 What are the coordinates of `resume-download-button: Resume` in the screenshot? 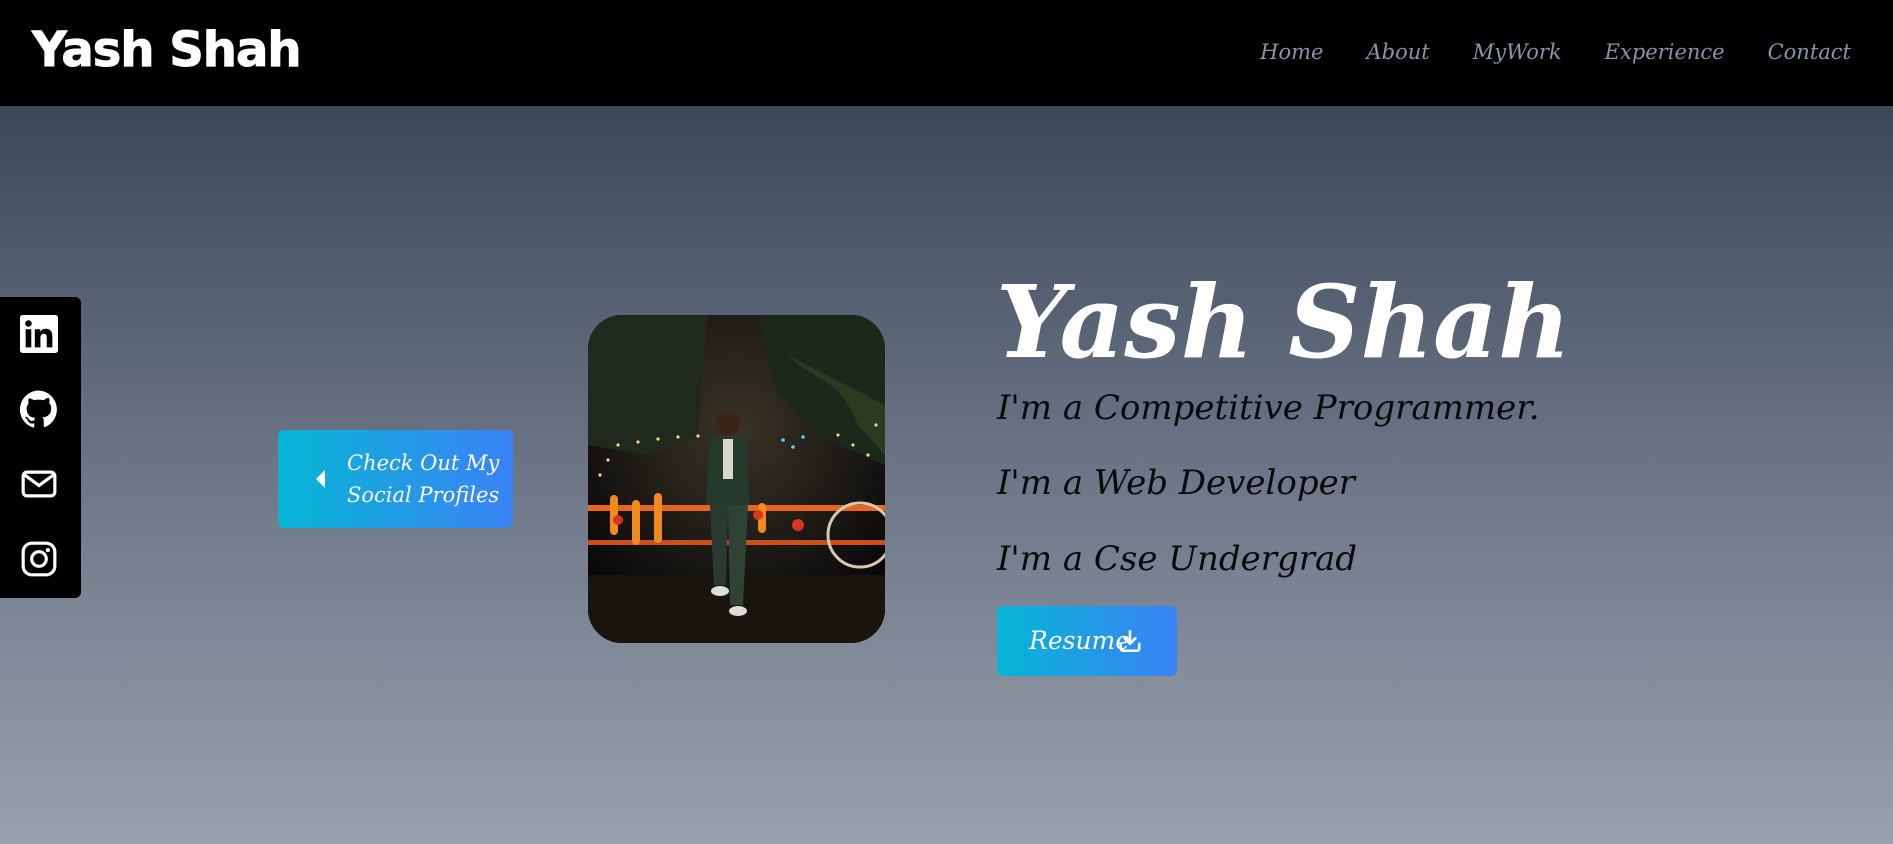 It's located at (1087, 641).